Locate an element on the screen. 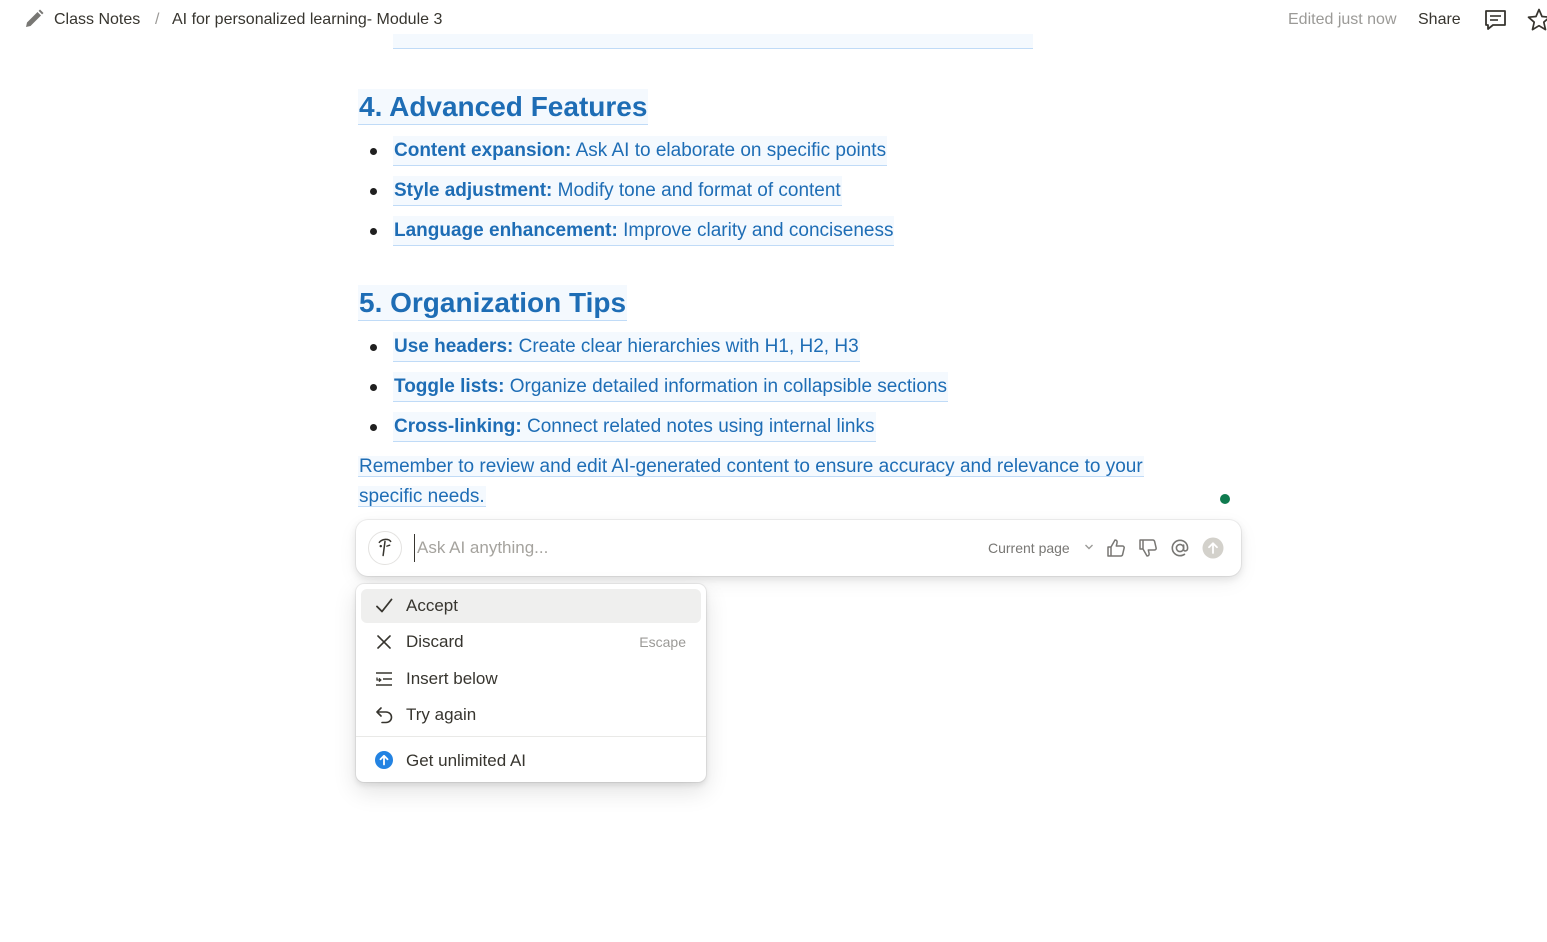  undo-icon is located at coordinates (384, 715).